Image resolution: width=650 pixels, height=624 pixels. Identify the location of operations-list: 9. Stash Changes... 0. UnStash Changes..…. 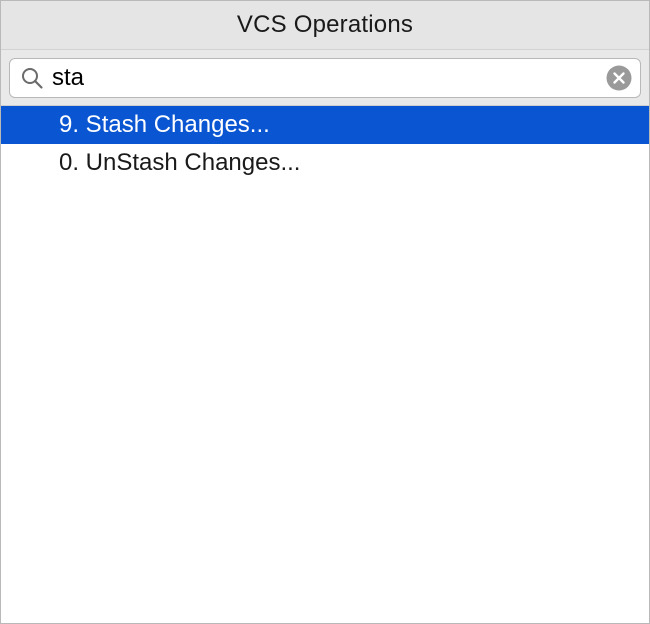
(325, 144).